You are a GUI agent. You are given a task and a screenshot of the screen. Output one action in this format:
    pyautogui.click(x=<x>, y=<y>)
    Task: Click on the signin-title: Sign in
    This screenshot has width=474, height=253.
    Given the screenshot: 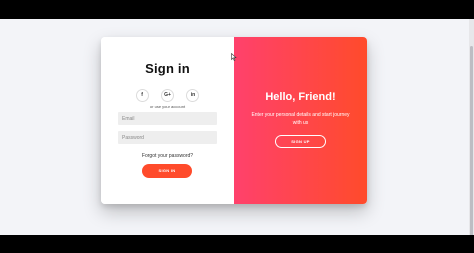 What is the action you would take?
    pyautogui.click(x=167, y=68)
    